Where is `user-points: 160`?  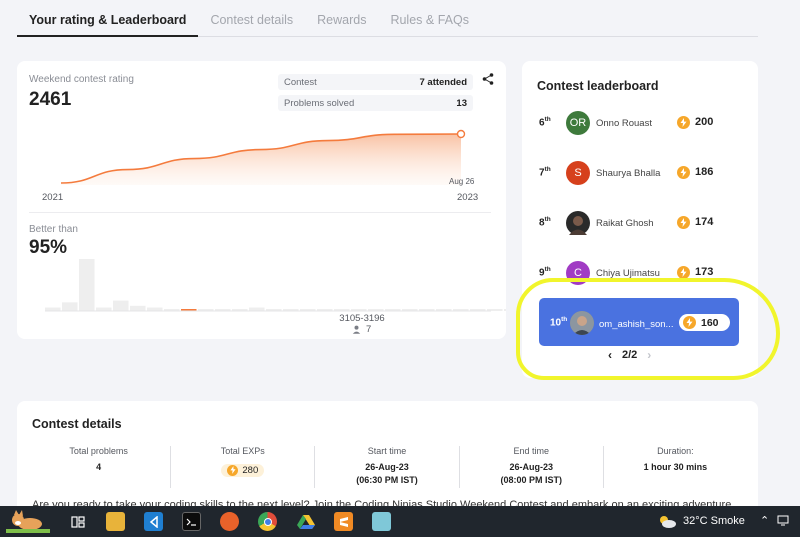
user-points: 160 is located at coordinates (710, 322).